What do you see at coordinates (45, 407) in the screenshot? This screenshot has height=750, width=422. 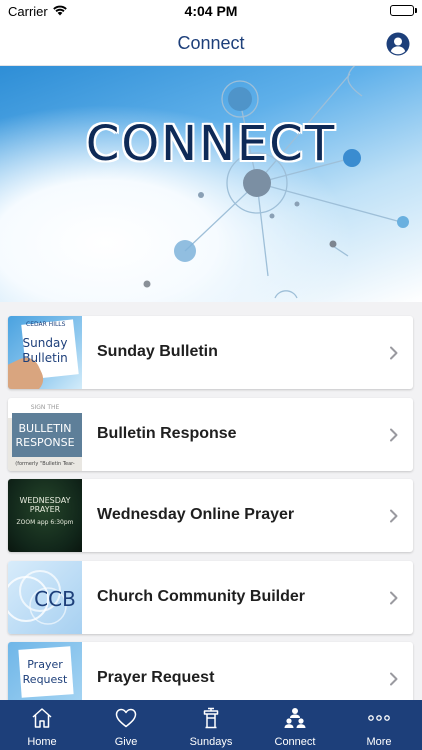 I see `thumb-top: SIGN THE` at bounding box center [45, 407].